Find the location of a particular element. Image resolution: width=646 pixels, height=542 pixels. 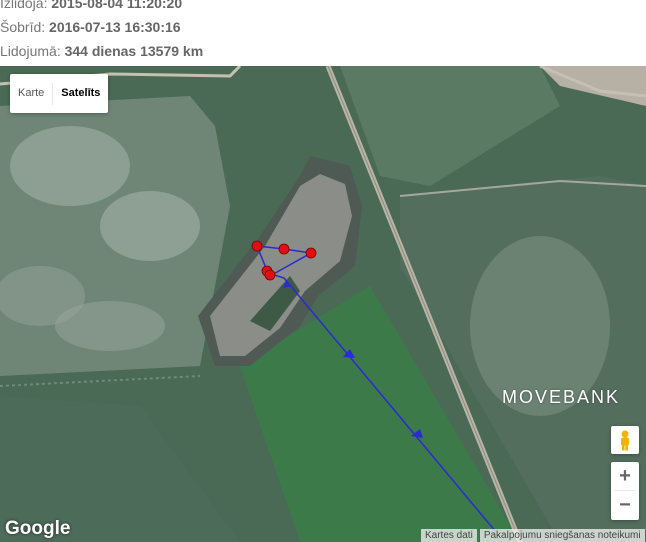

terms-of-service-link: Pakalpojumu sniegšanas noteikumi is located at coordinates (562, 535).